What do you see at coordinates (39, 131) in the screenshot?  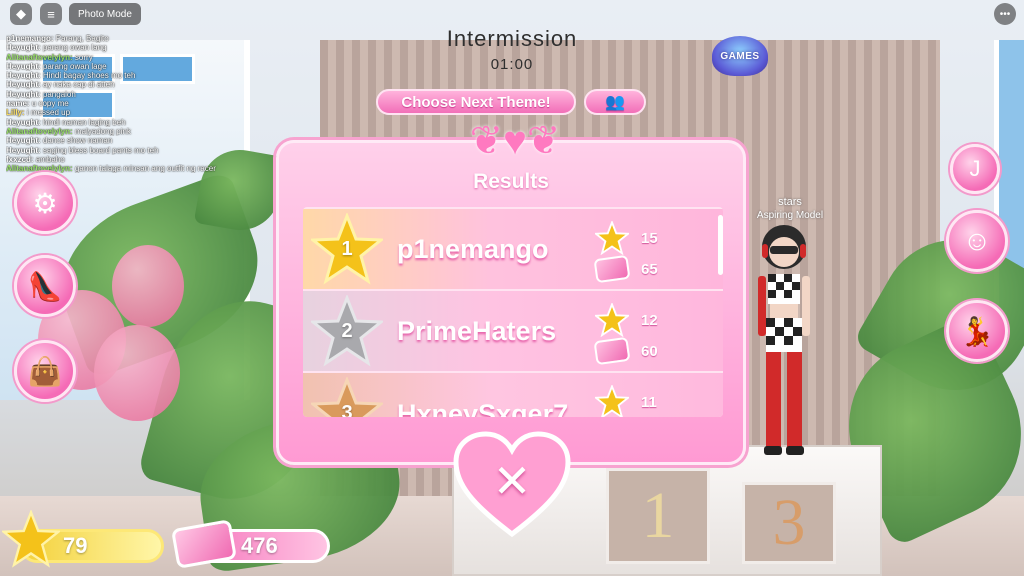 I see `chat-sender: Alitanaftovelylyn:` at bounding box center [39, 131].